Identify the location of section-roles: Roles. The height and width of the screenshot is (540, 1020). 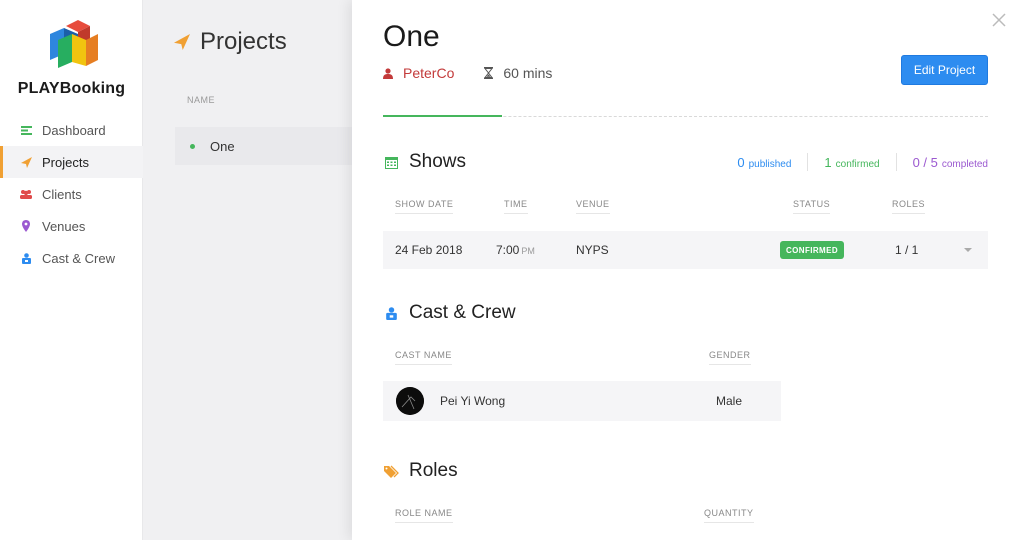
(420, 471).